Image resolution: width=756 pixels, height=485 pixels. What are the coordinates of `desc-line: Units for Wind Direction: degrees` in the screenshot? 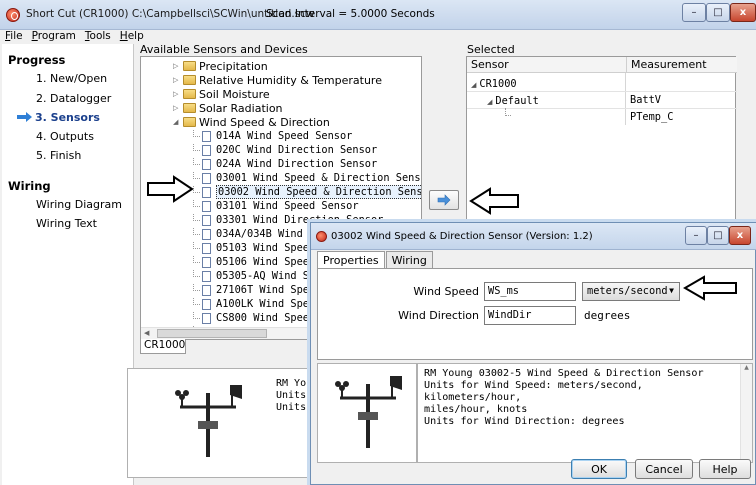 It's located at (524, 421).